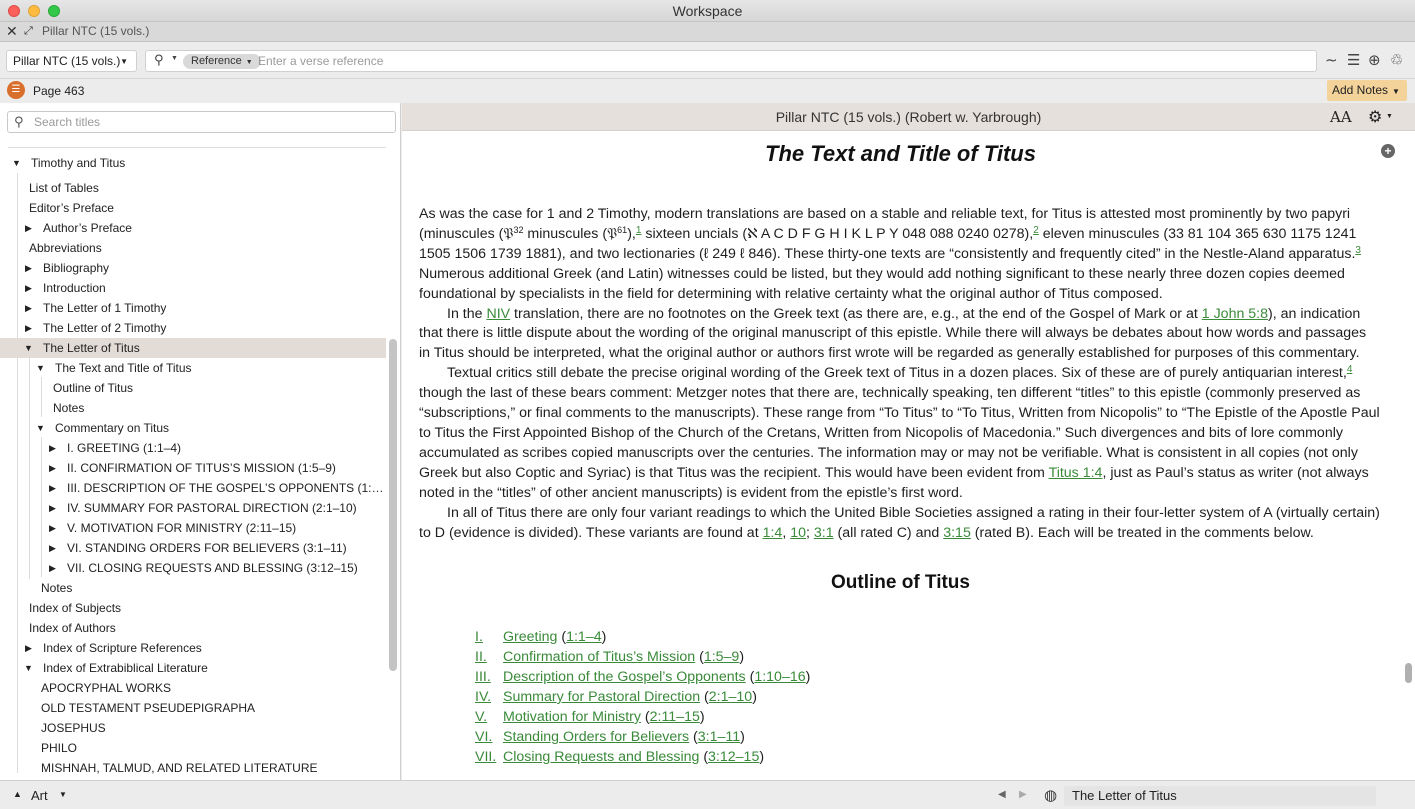 The height and width of the screenshot is (809, 1415). I want to click on toc-item: OLD TESTAMENT PSEUDEPIGRAPHA, so click(193, 708).